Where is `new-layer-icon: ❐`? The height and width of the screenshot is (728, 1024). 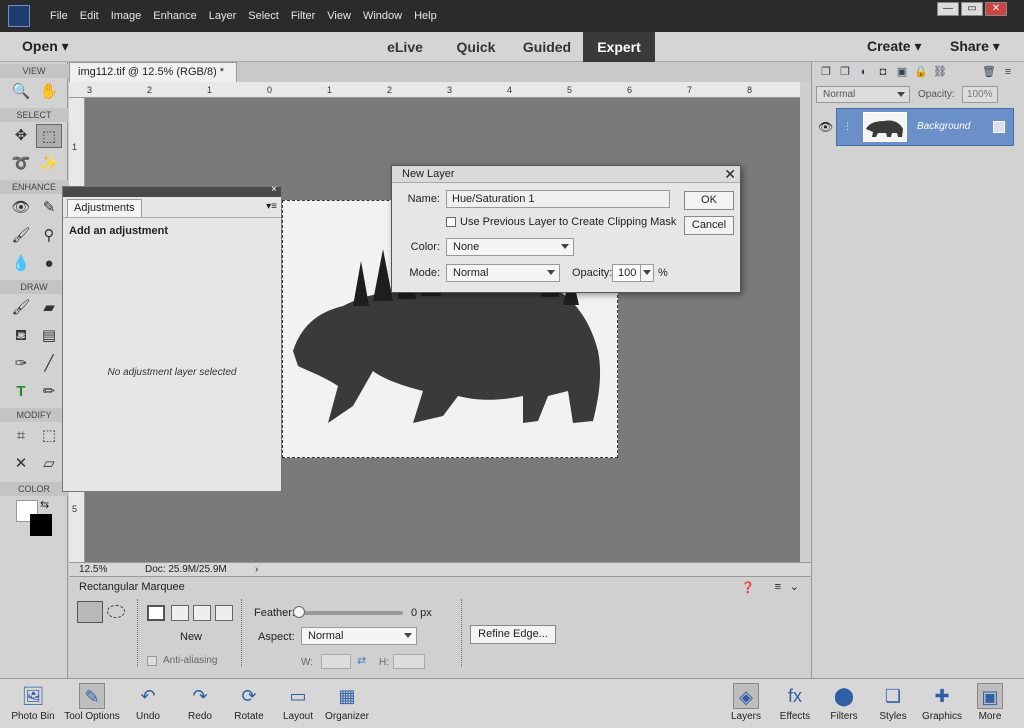 new-layer-icon: ❐ is located at coordinates (826, 72).